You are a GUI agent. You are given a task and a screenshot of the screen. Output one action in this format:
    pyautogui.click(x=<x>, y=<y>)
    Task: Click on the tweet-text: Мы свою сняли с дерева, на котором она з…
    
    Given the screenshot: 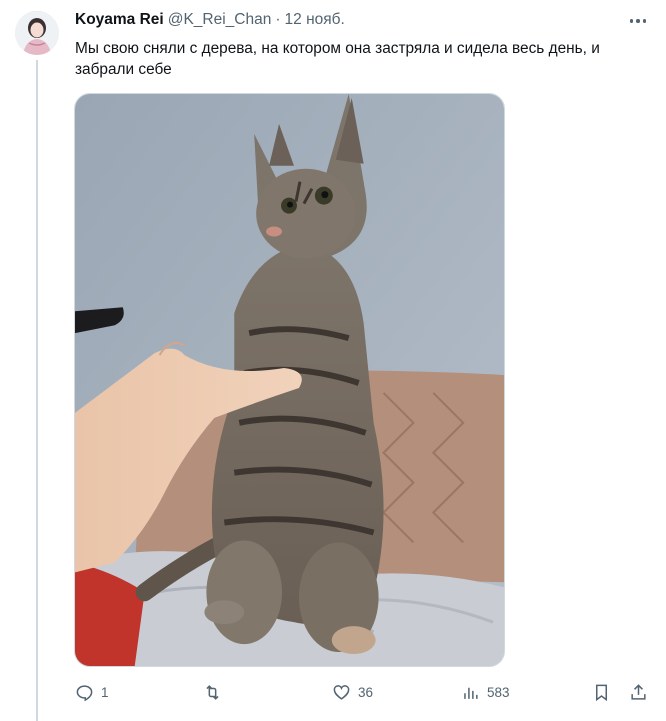 What is the action you would take?
    pyautogui.click(x=337, y=59)
    